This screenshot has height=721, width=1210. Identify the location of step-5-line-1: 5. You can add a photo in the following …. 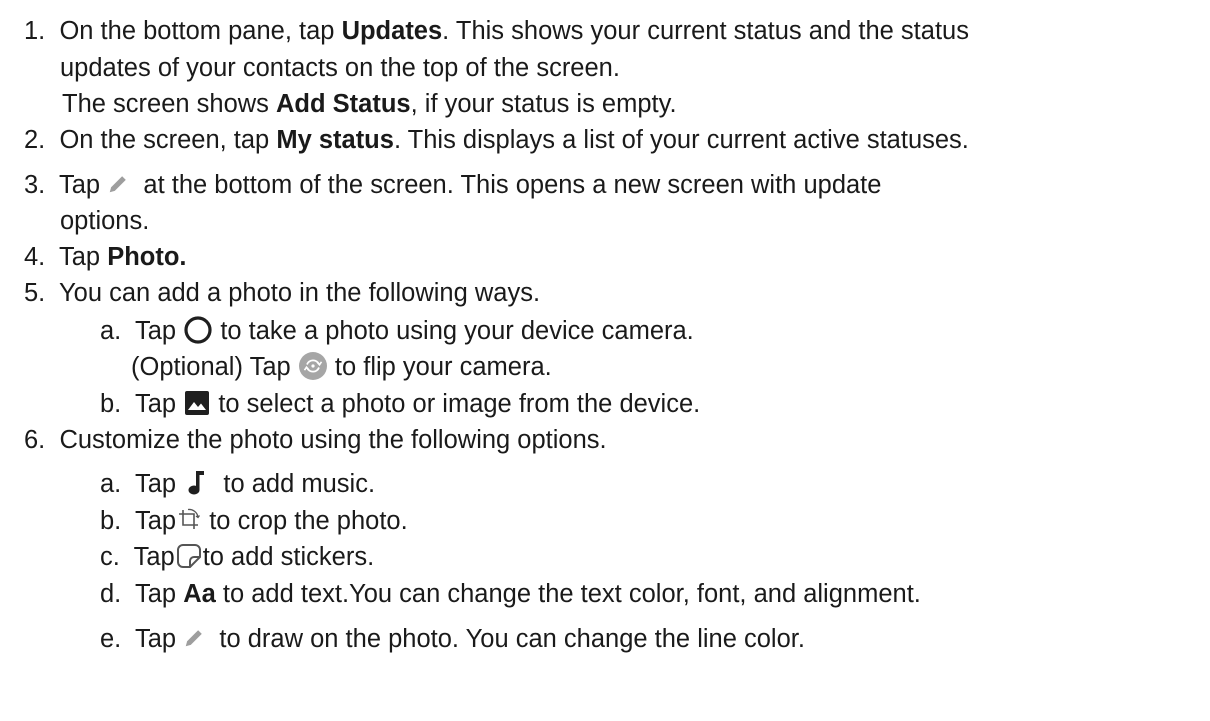
(282, 293).